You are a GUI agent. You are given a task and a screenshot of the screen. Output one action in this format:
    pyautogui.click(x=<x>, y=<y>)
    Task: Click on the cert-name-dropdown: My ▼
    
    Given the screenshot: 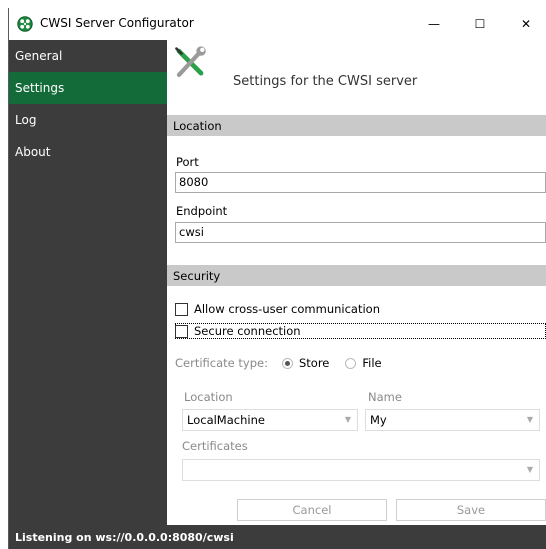 What is the action you would take?
    pyautogui.click(x=452, y=420)
    